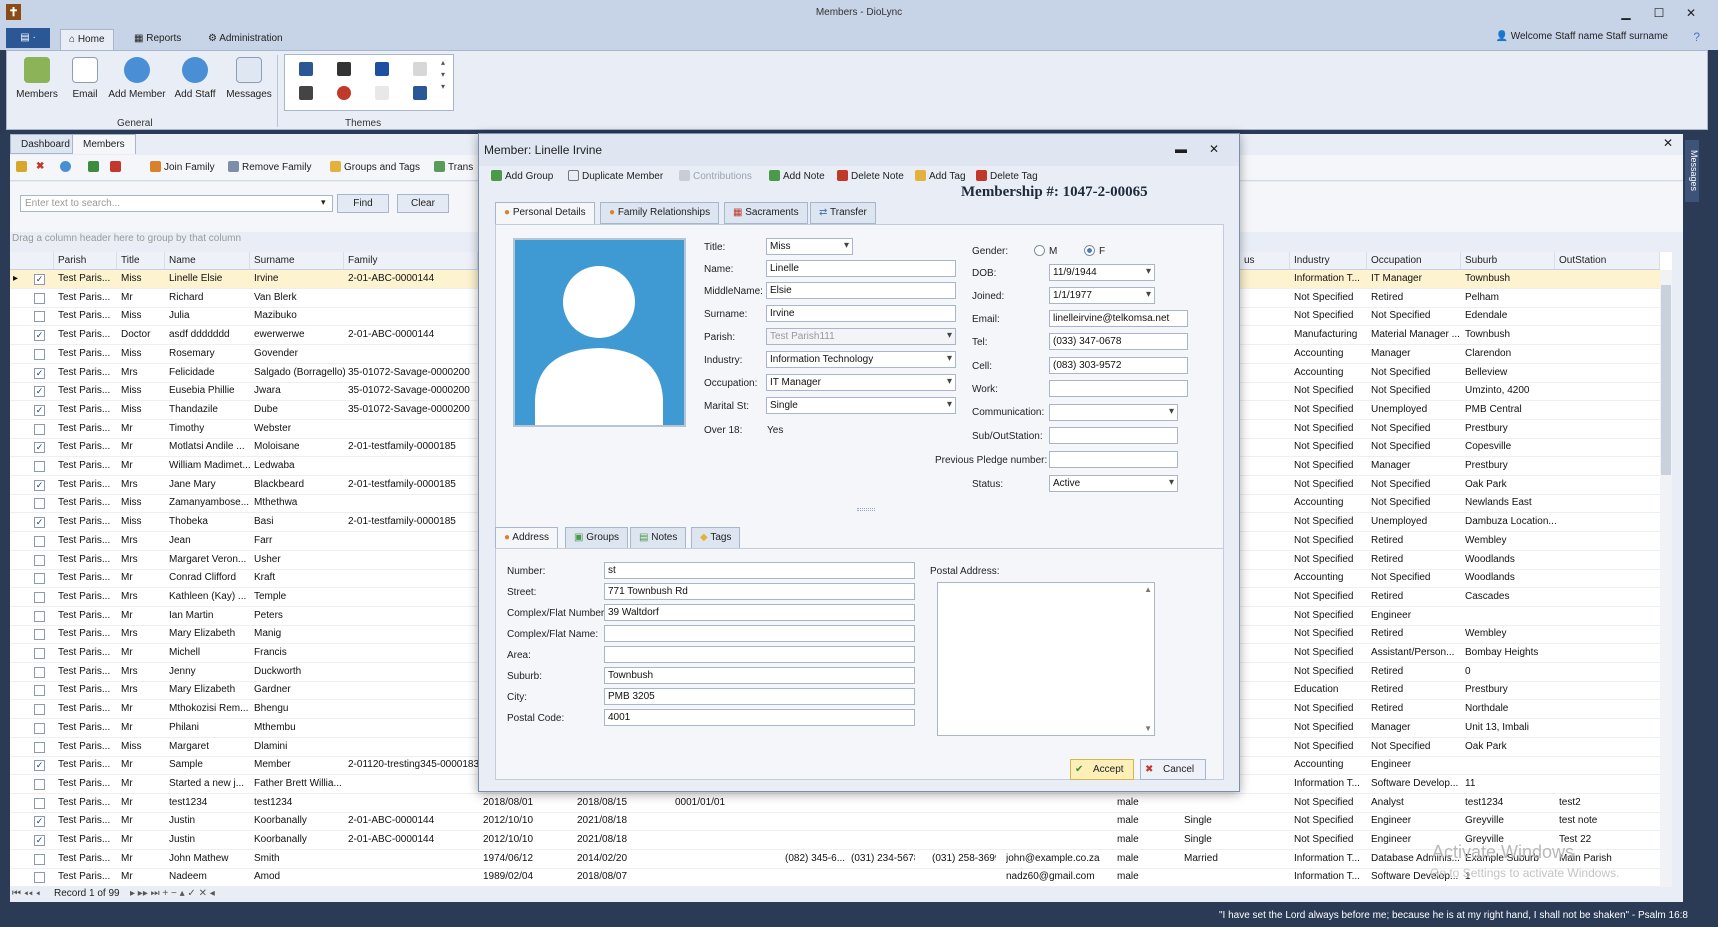 Image resolution: width=1718 pixels, height=927 pixels. What do you see at coordinates (861, 405) in the screenshot?
I see `marital-select: Single` at bounding box center [861, 405].